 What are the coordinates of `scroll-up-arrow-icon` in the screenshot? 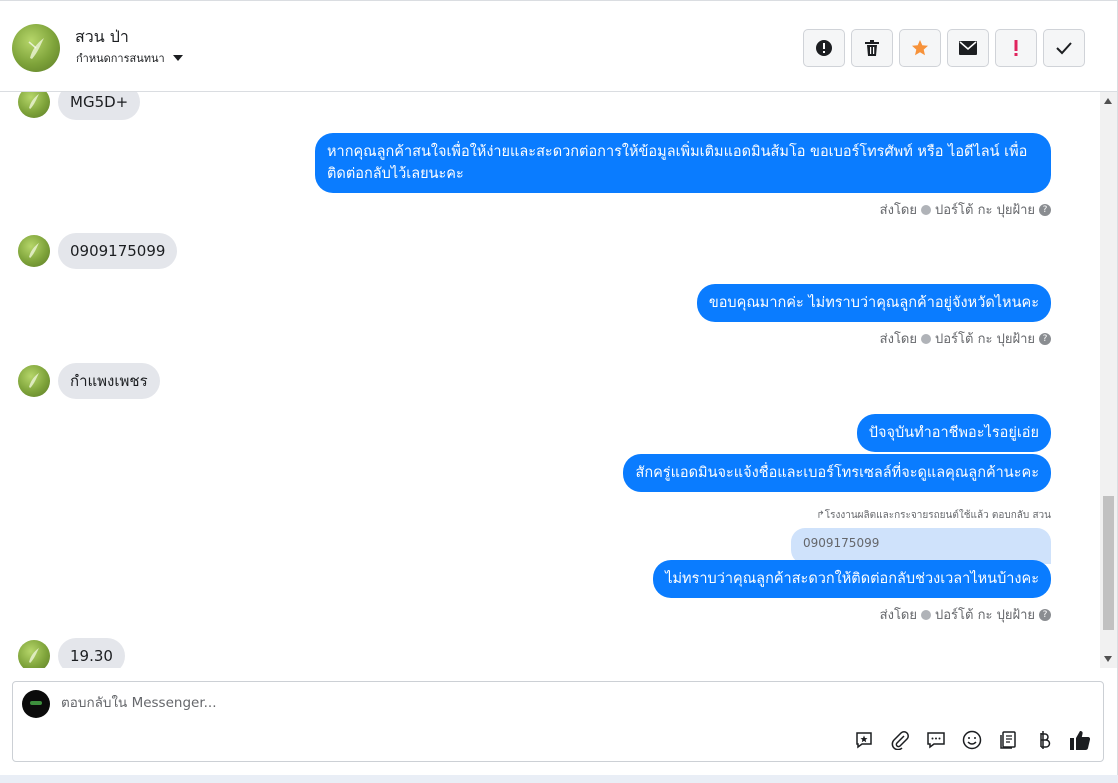 It's located at (1108, 101).